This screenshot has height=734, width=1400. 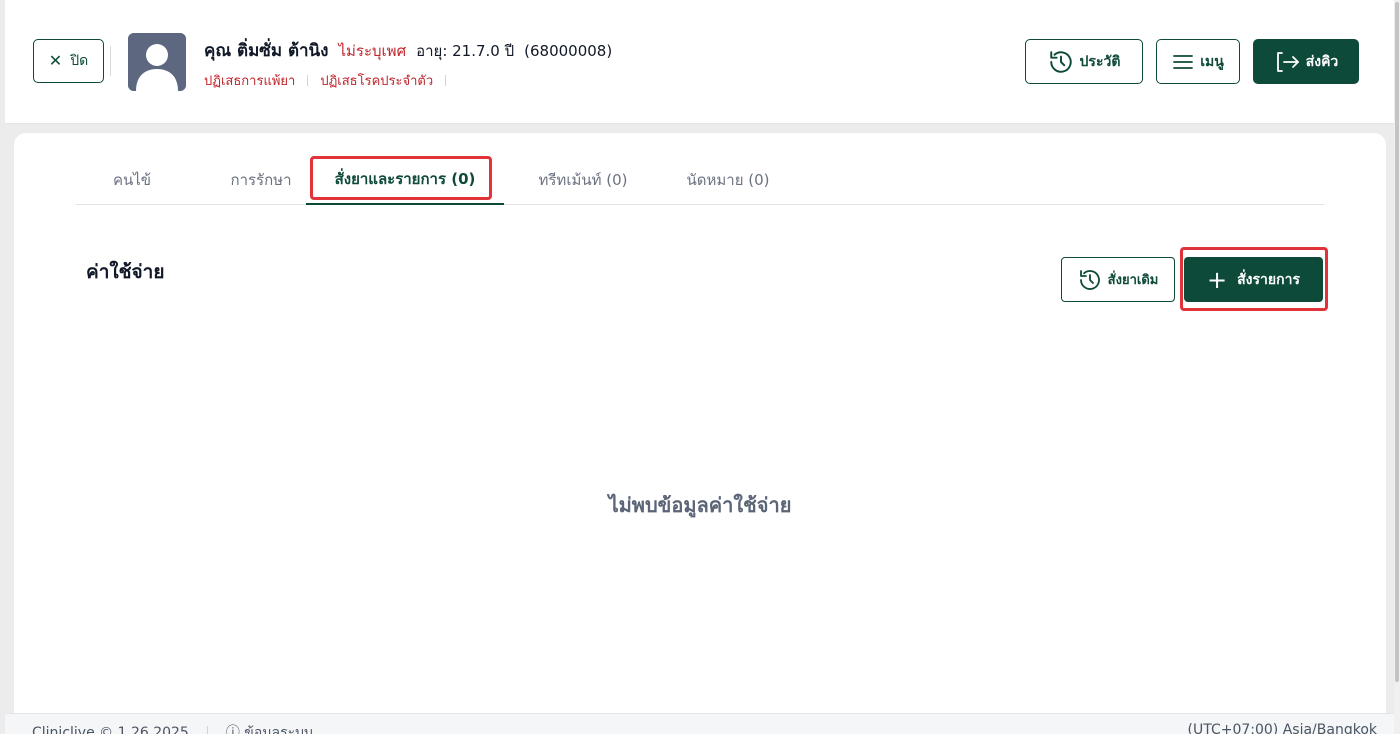 I want to click on plus-icon: +, so click(x=1217, y=279).